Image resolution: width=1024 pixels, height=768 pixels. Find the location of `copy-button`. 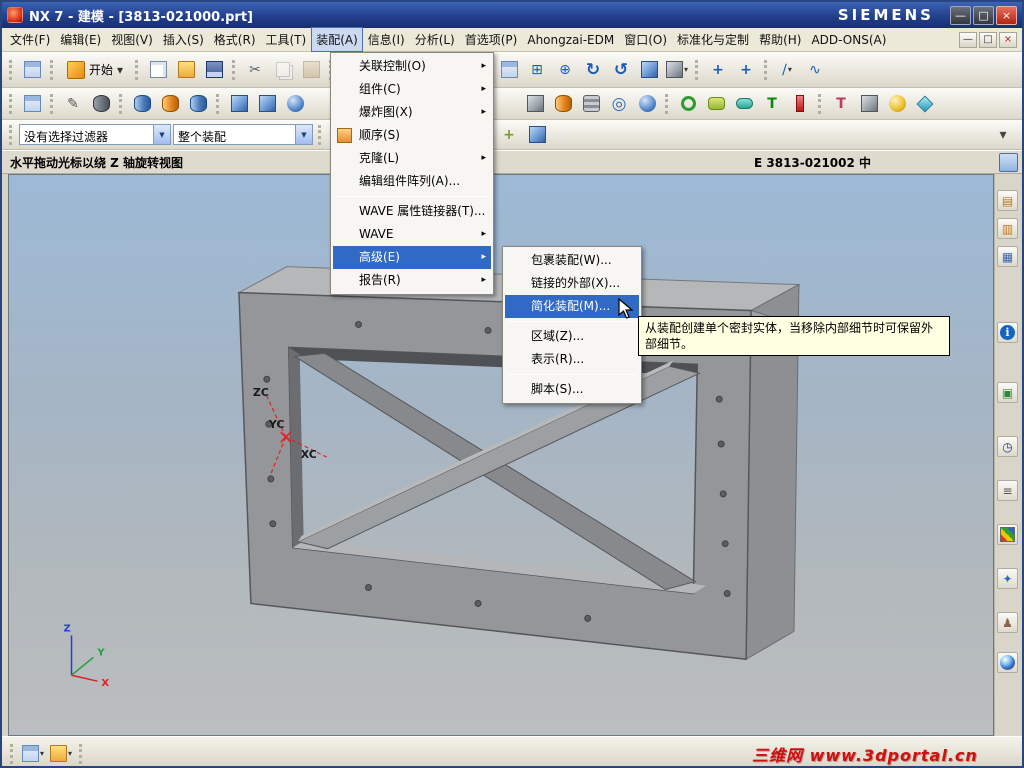

copy-button is located at coordinates (283, 70).